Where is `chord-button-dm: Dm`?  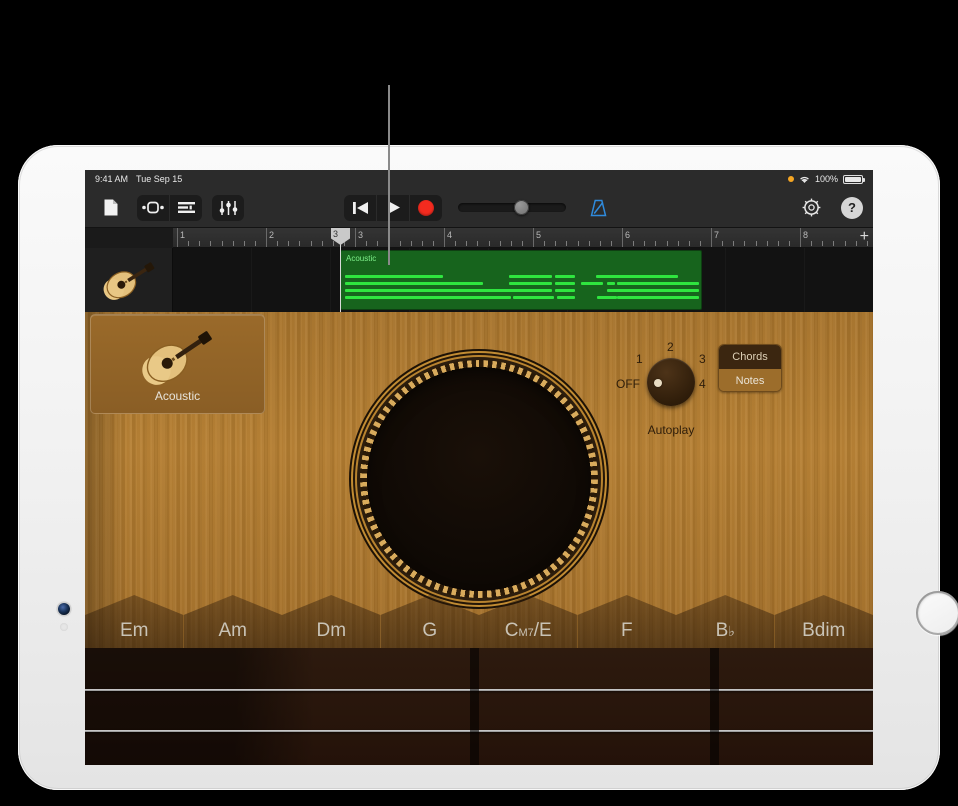
chord-button-dm: Dm is located at coordinates (331, 621).